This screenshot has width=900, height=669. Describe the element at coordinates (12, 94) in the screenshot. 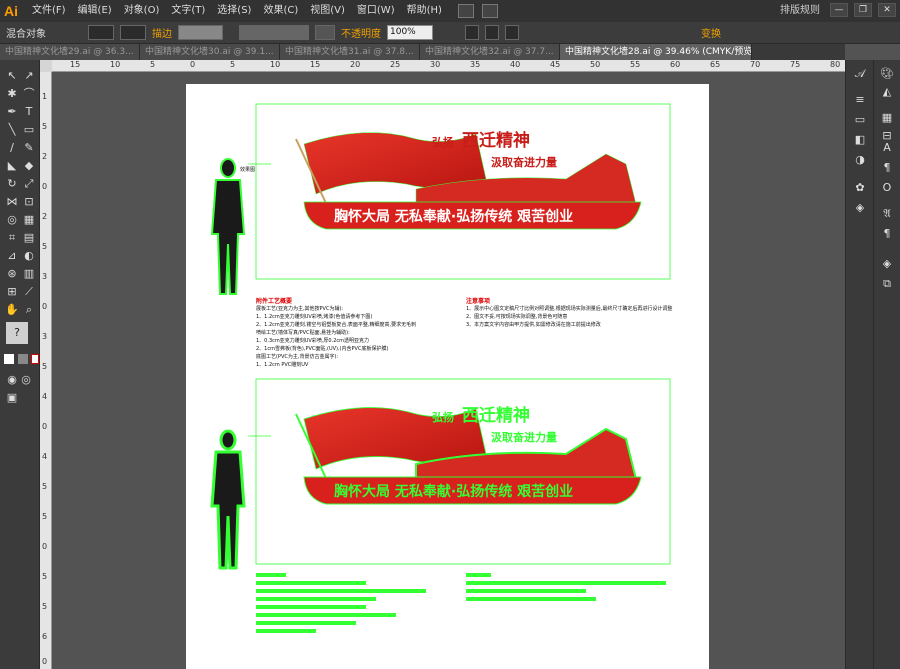

I see `magic-wand-tool-icon: ✱` at that location.